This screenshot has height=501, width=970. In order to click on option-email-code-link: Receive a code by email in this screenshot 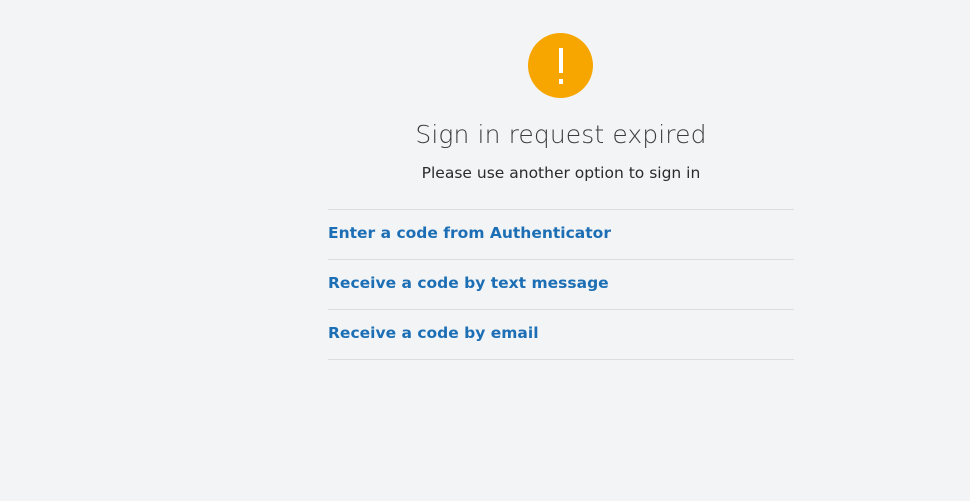, I will do `click(561, 335)`.